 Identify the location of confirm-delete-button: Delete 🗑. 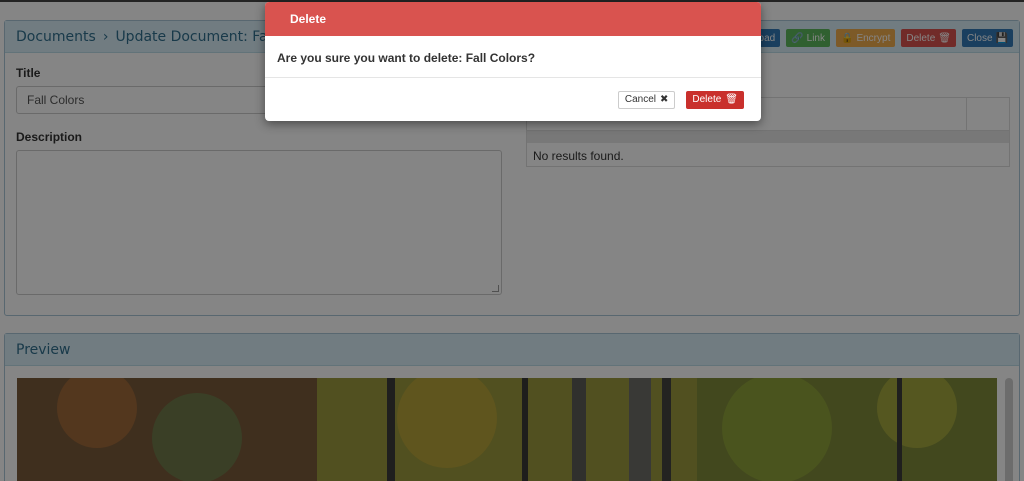
(715, 99).